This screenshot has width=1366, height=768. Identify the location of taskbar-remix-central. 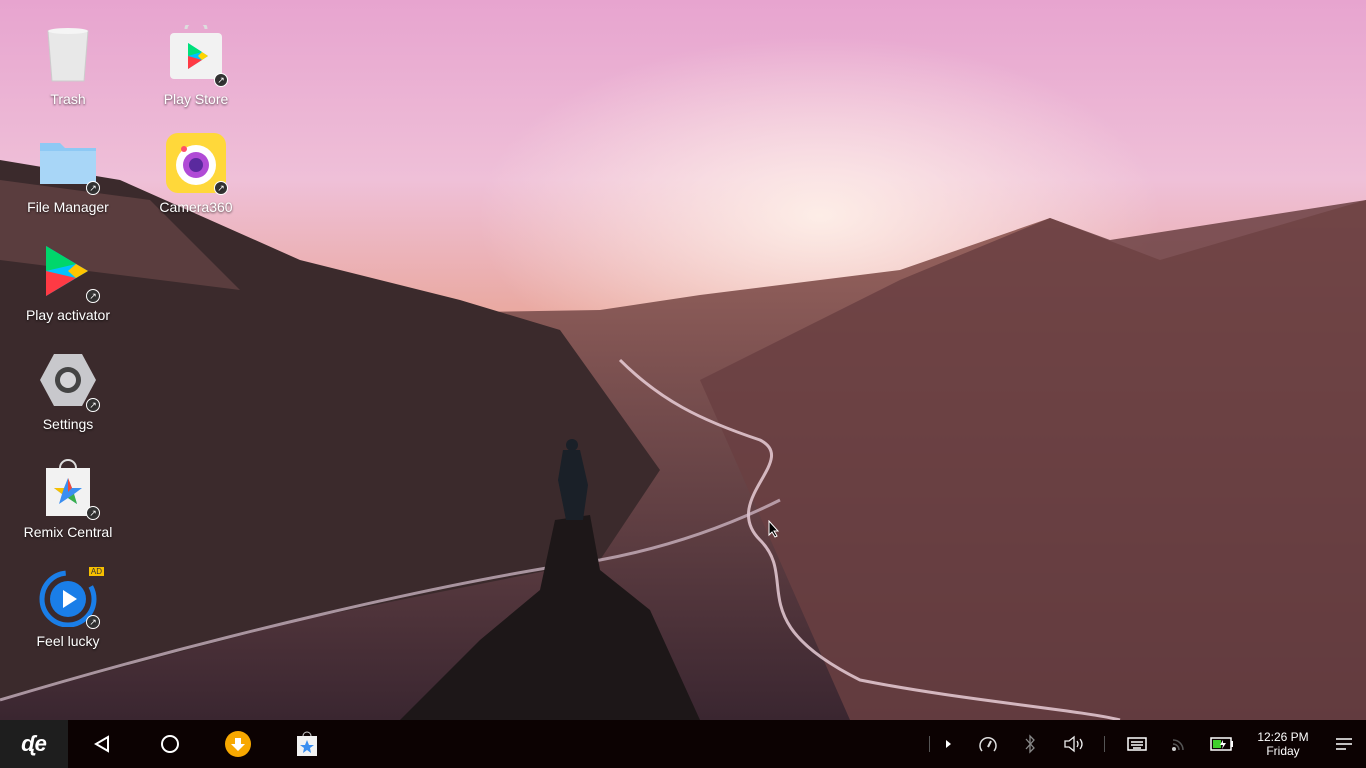
(307, 744).